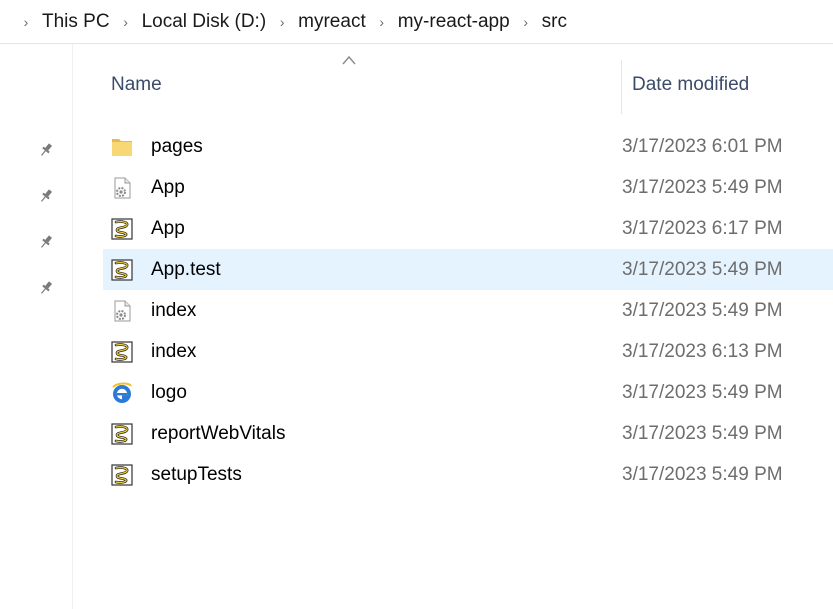  Describe the element at coordinates (177, 146) in the screenshot. I see `file-name: pages` at that location.